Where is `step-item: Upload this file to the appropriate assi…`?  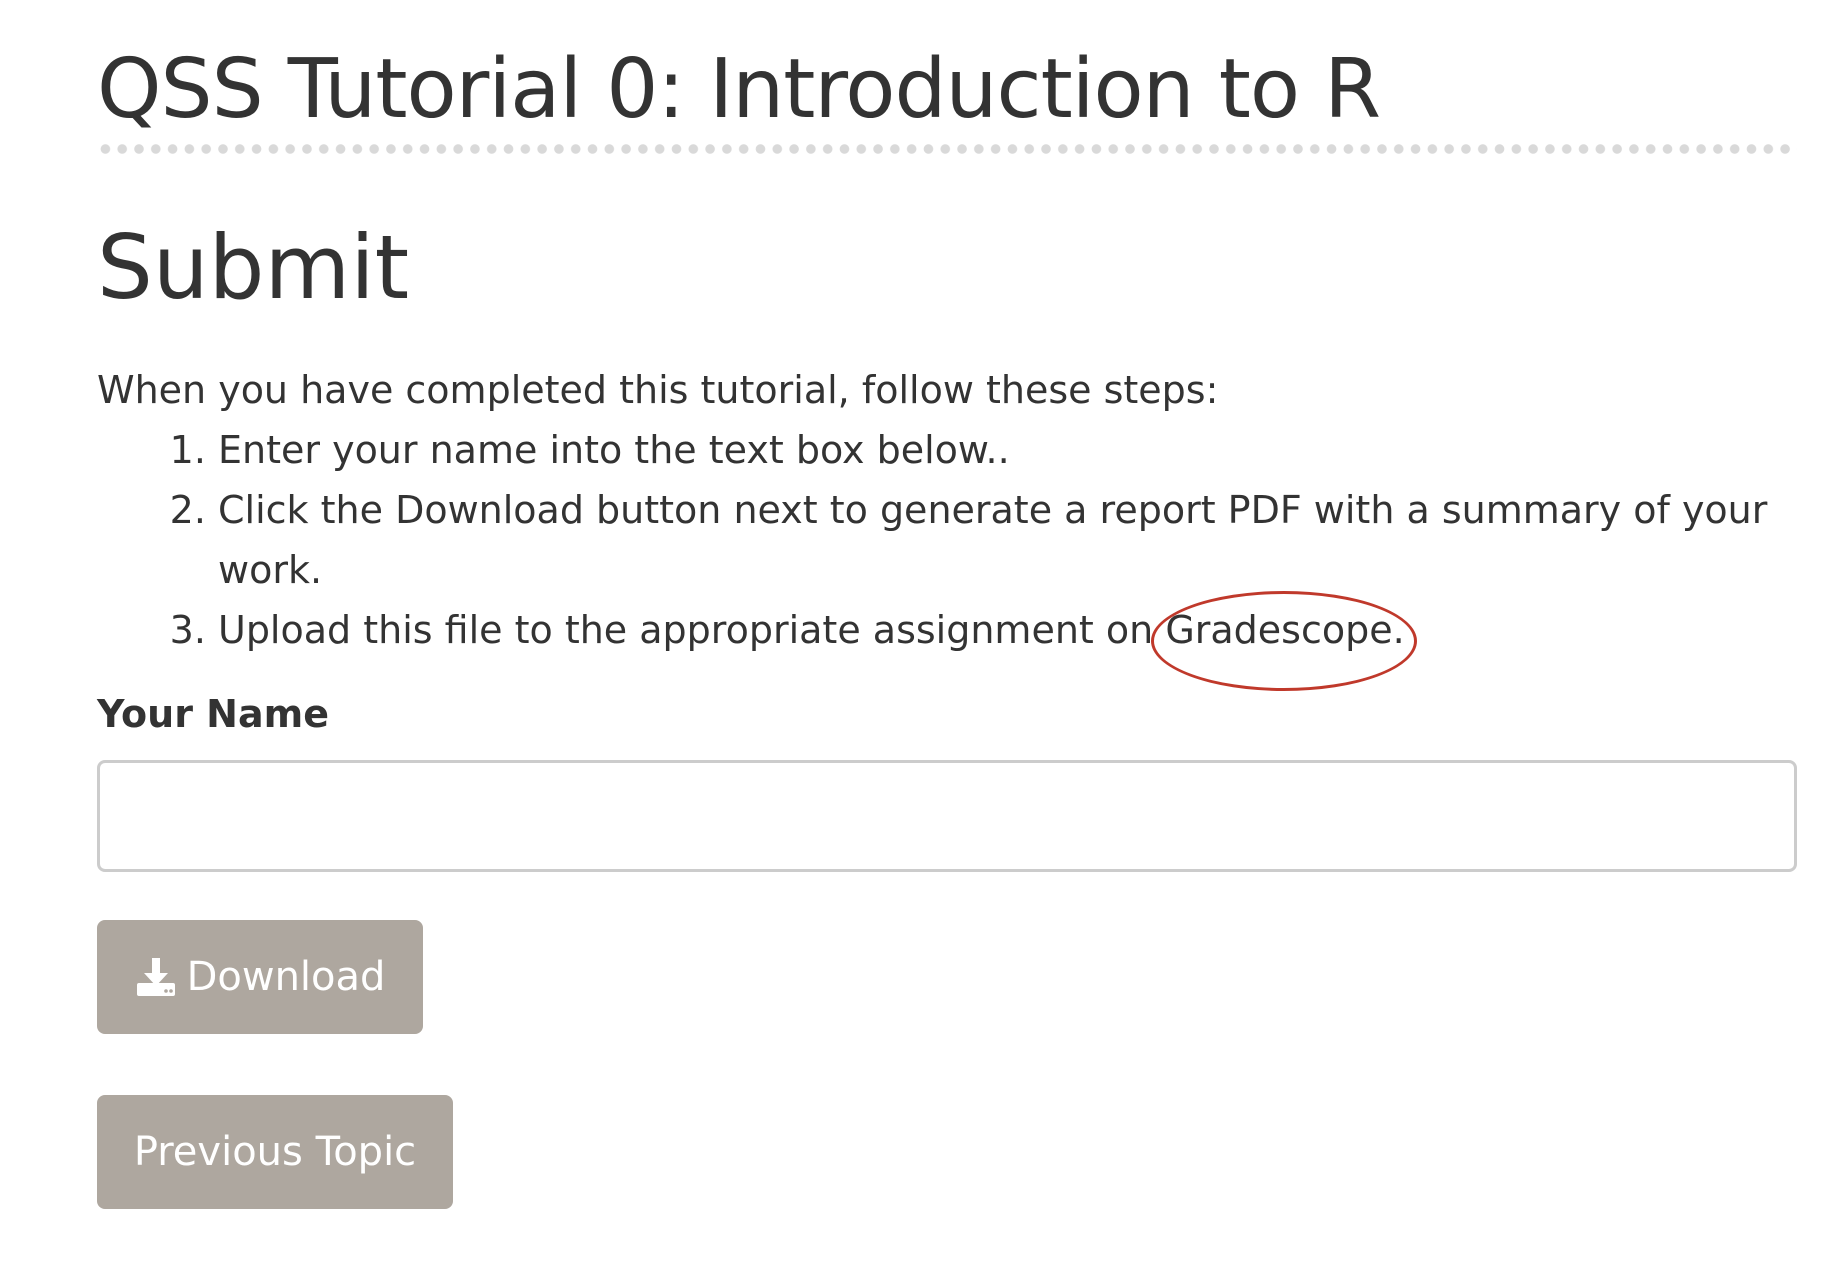
step-item: Upload this file to the appropriate assi… is located at coordinates (1007, 641).